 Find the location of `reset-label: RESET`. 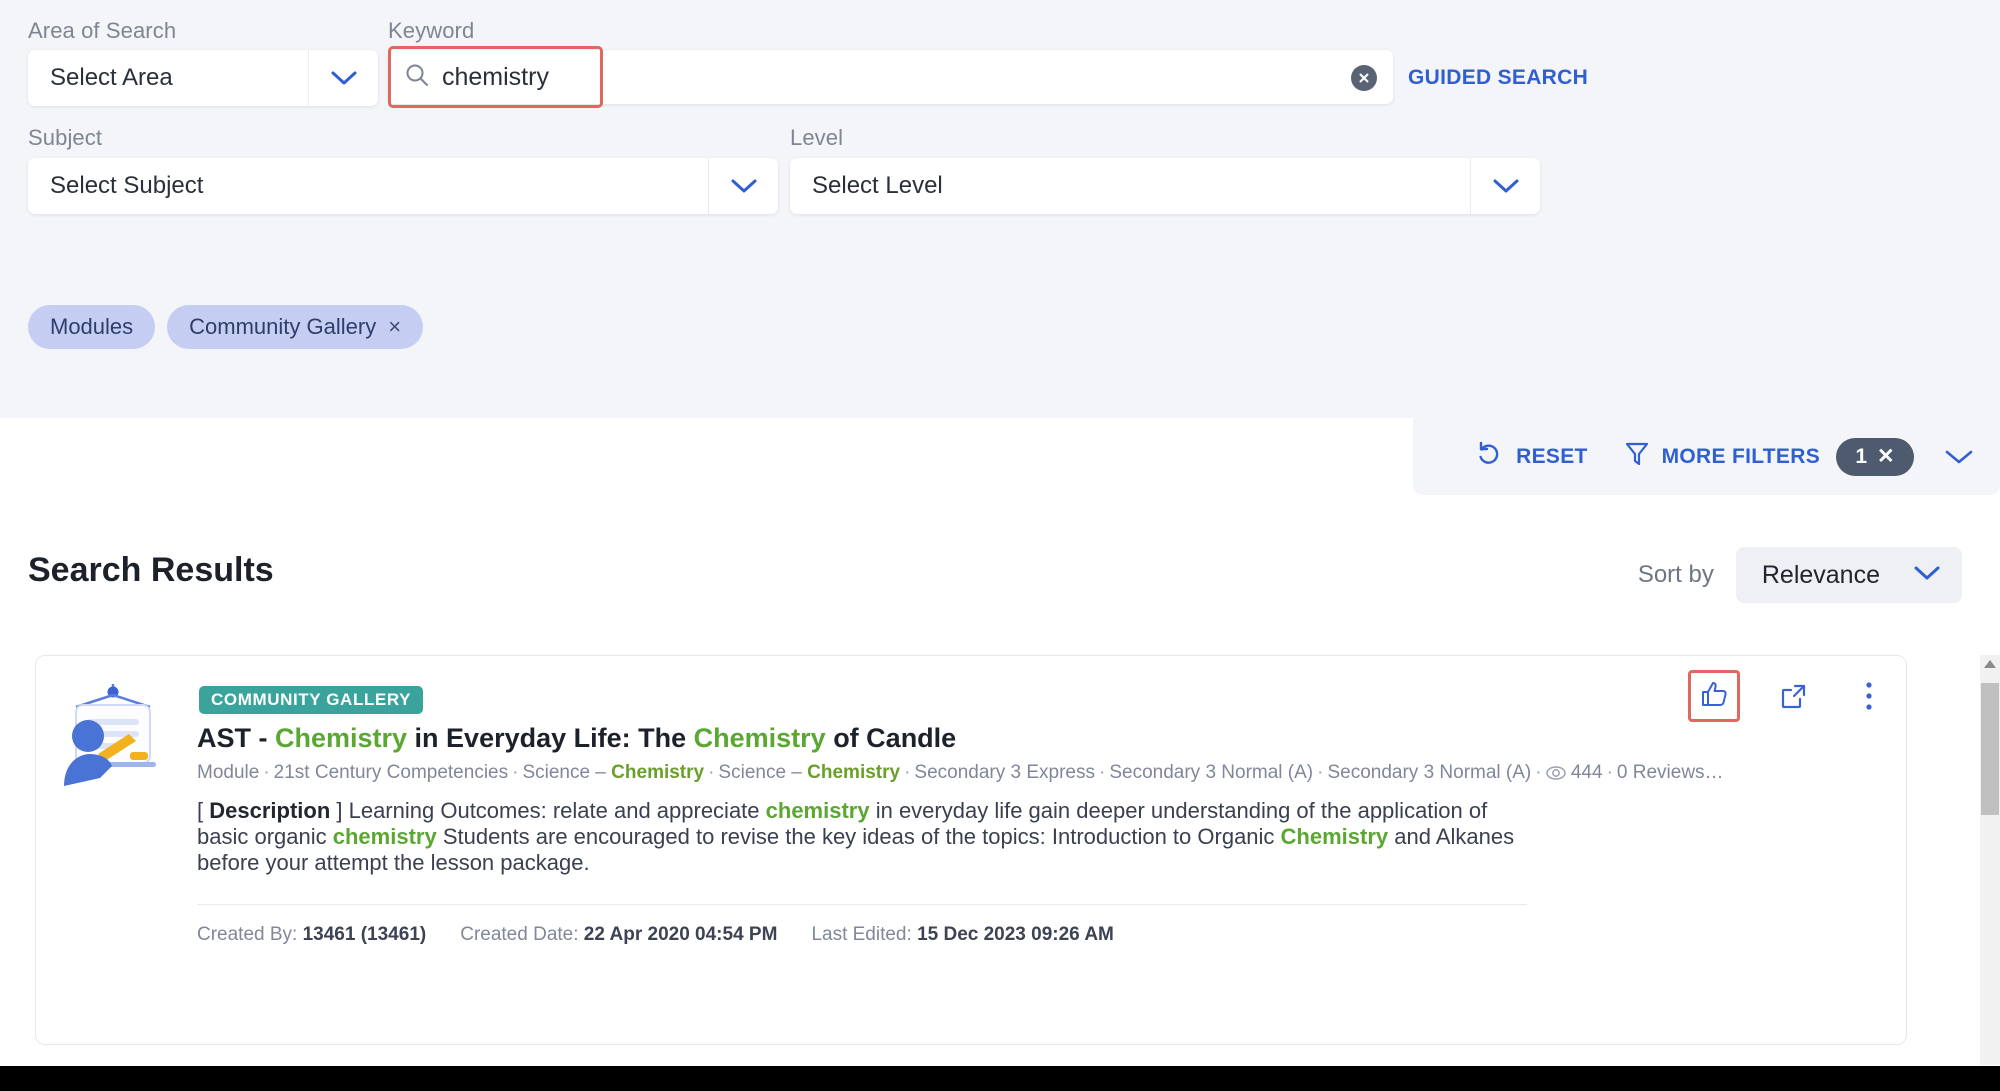

reset-label: RESET is located at coordinates (1552, 456).